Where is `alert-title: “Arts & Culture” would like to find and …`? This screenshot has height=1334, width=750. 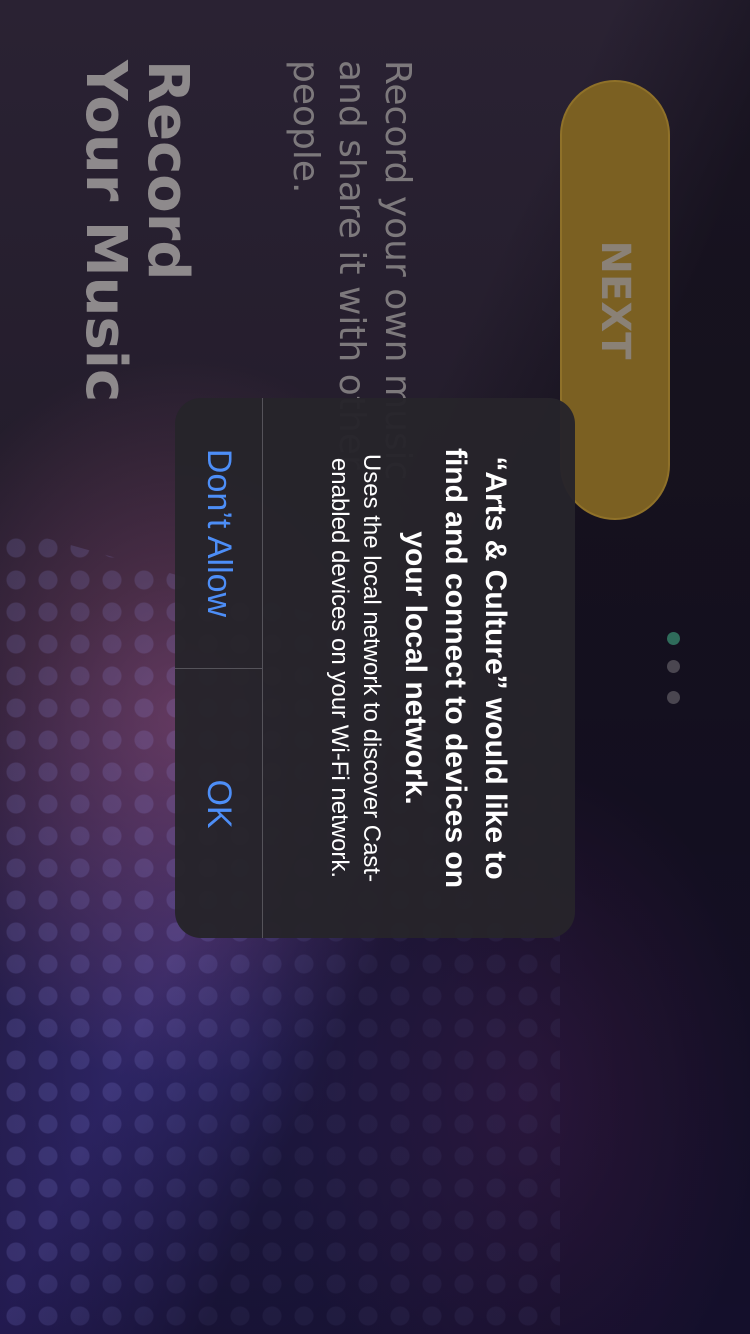 alert-title: “Arts & Culture” would like to find and … is located at coordinates (455, 668).